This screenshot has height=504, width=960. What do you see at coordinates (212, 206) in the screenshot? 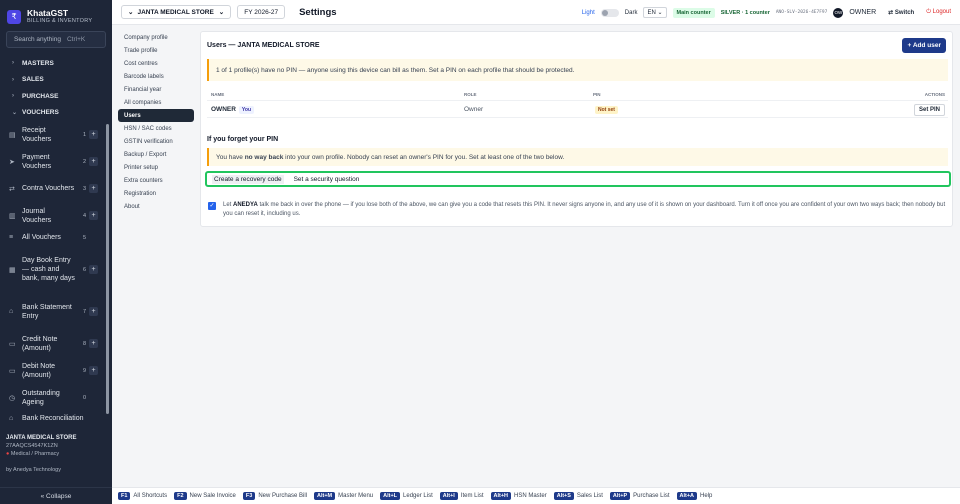
I see `consent-checkbox: ✓` at bounding box center [212, 206].